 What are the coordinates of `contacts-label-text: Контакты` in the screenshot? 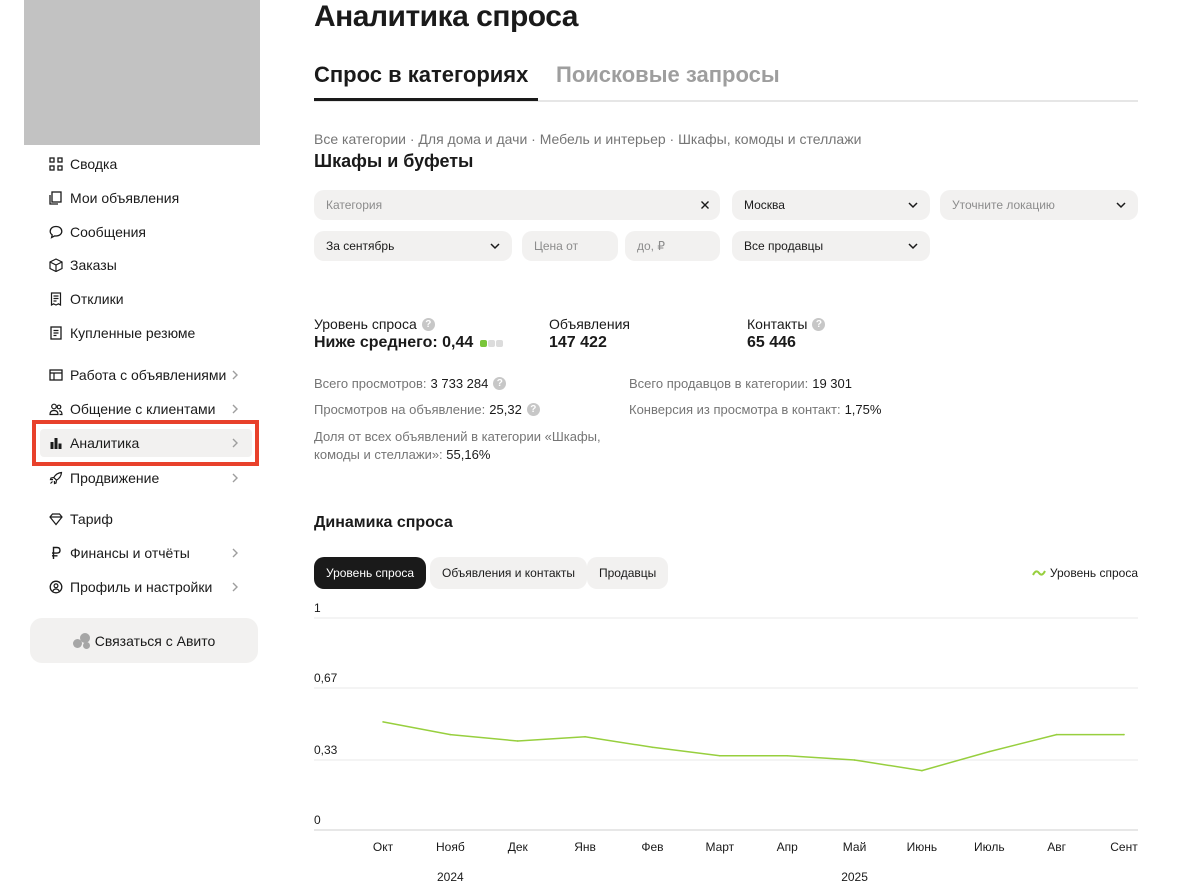 It's located at (777, 324).